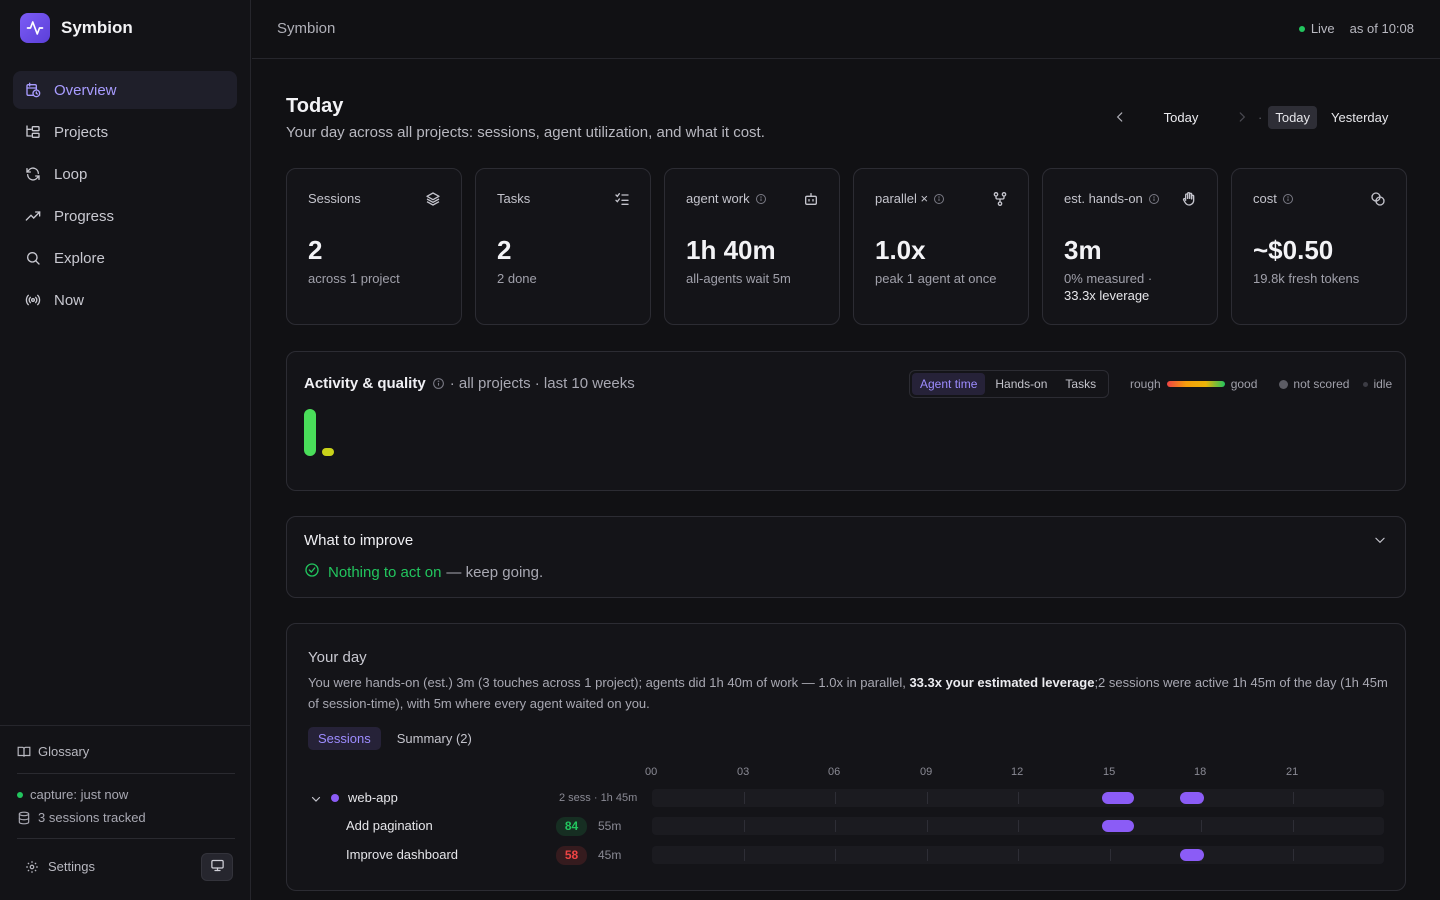 The image size is (1440, 900). What do you see at coordinates (571, 855) in the screenshot?
I see `quality-score-badge: 58` at bounding box center [571, 855].